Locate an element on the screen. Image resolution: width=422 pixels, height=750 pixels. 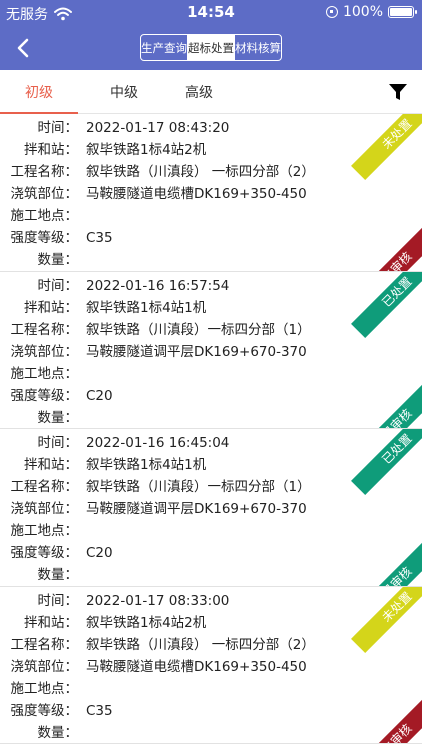
app-header: 无服务 14:54 100% 生产查询 超标处置 材料核算 is located at coordinates (211, 35).